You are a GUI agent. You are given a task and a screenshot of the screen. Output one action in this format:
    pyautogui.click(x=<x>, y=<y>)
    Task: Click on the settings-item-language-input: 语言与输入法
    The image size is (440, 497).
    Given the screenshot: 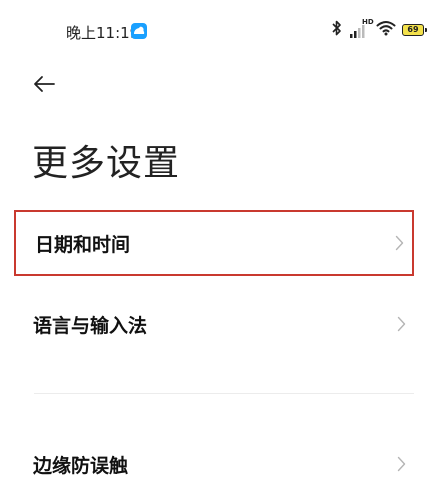 What is the action you would take?
    pyautogui.click(x=214, y=324)
    